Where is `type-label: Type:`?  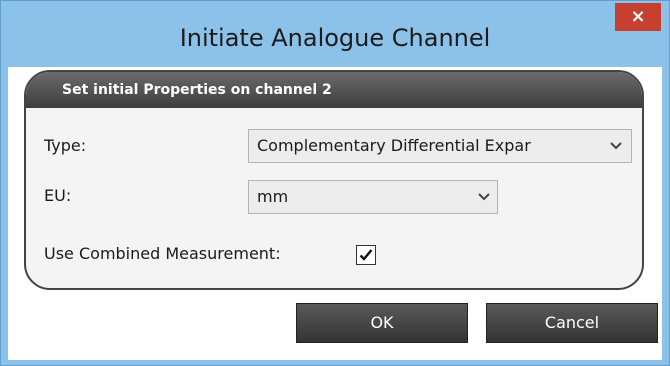
type-label: Type: is located at coordinates (65, 145).